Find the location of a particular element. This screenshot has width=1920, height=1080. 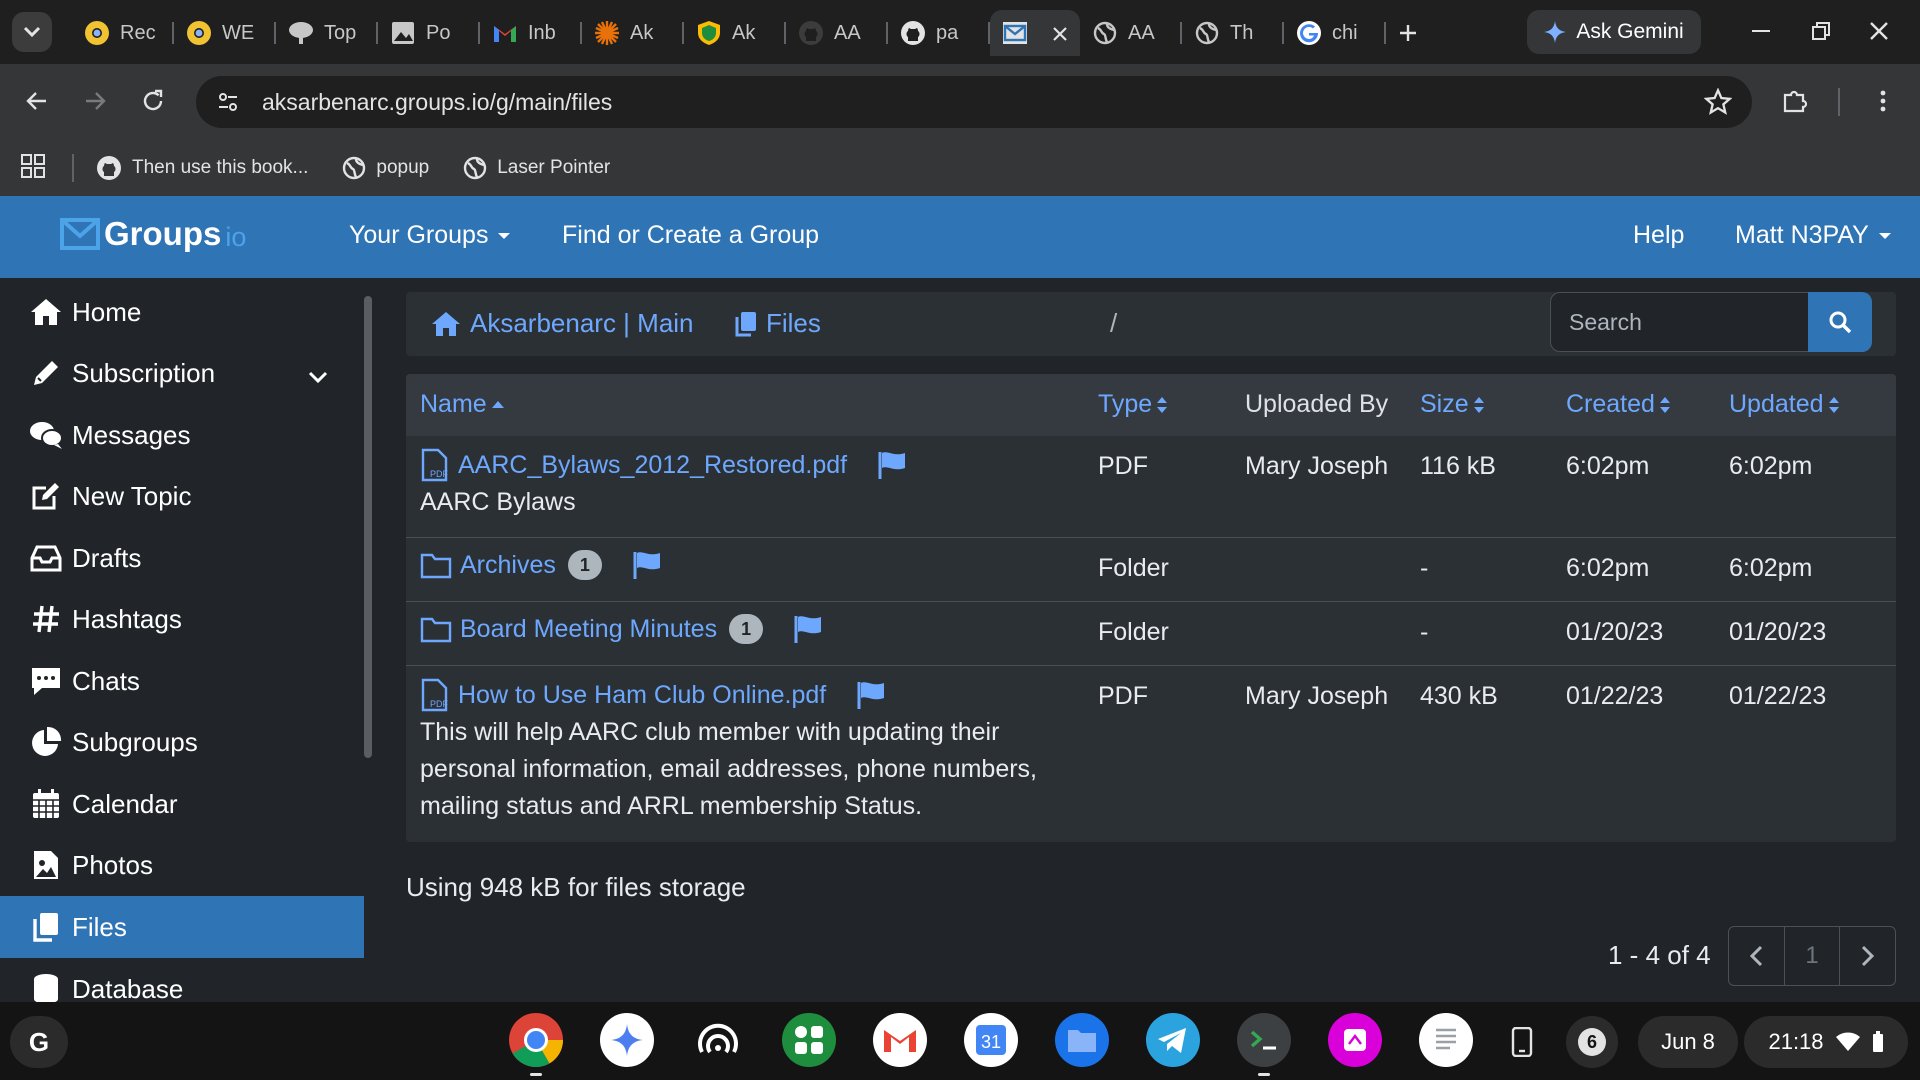

sidebar-scrollbar is located at coordinates (368, 527).